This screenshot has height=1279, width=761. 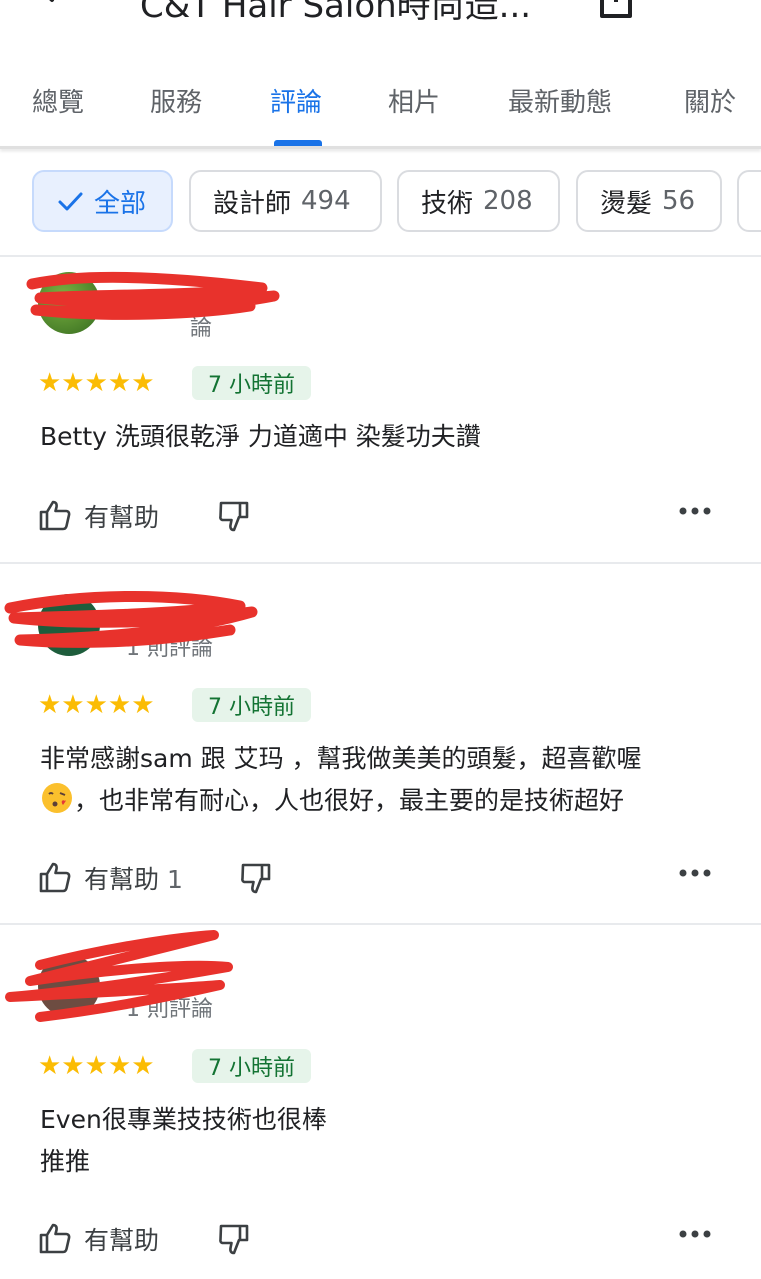 What do you see at coordinates (447, 203) in the screenshot?
I see `chip-label: 技術` at bounding box center [447, 203].